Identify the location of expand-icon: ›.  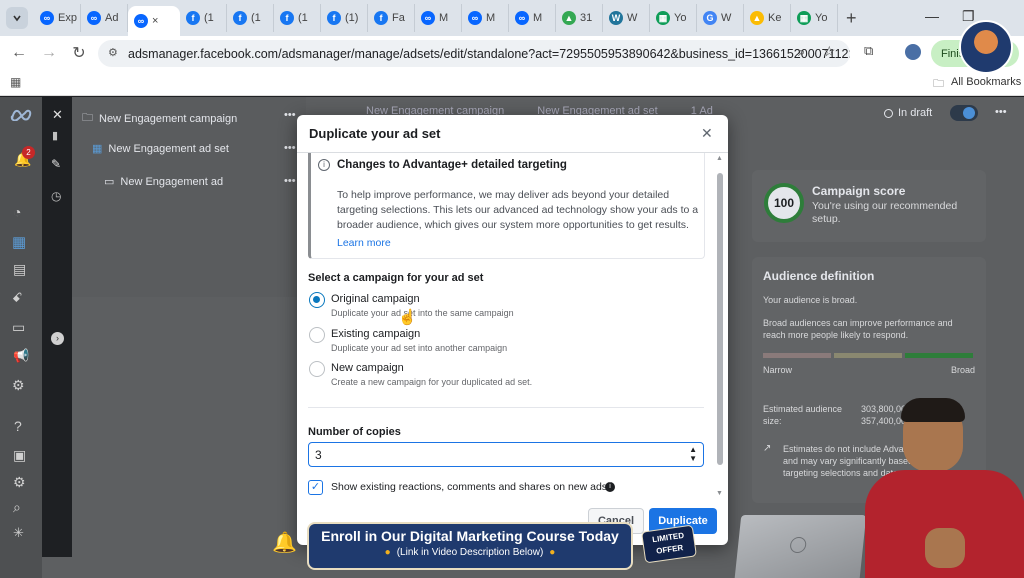
(57, 338).